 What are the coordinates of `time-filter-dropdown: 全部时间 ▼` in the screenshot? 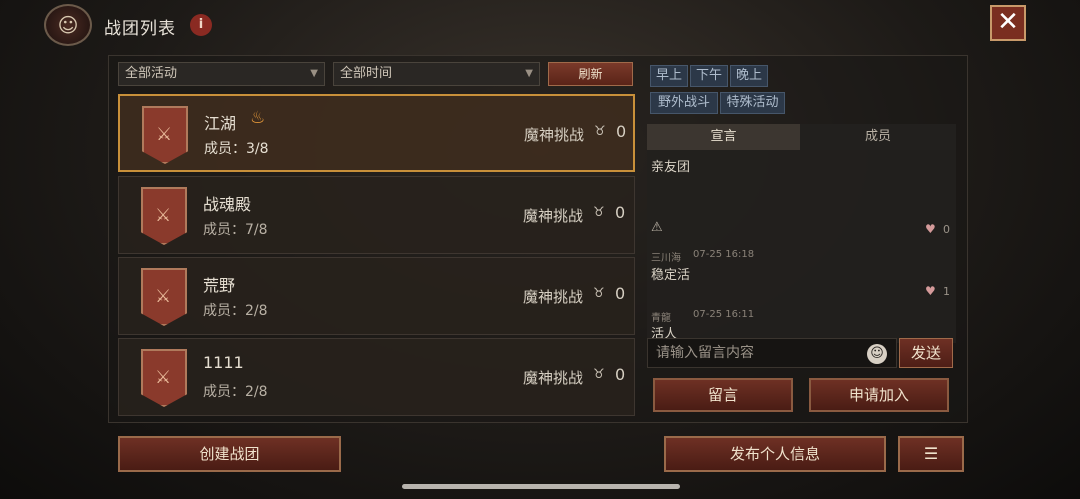 It's located at (436, 74).